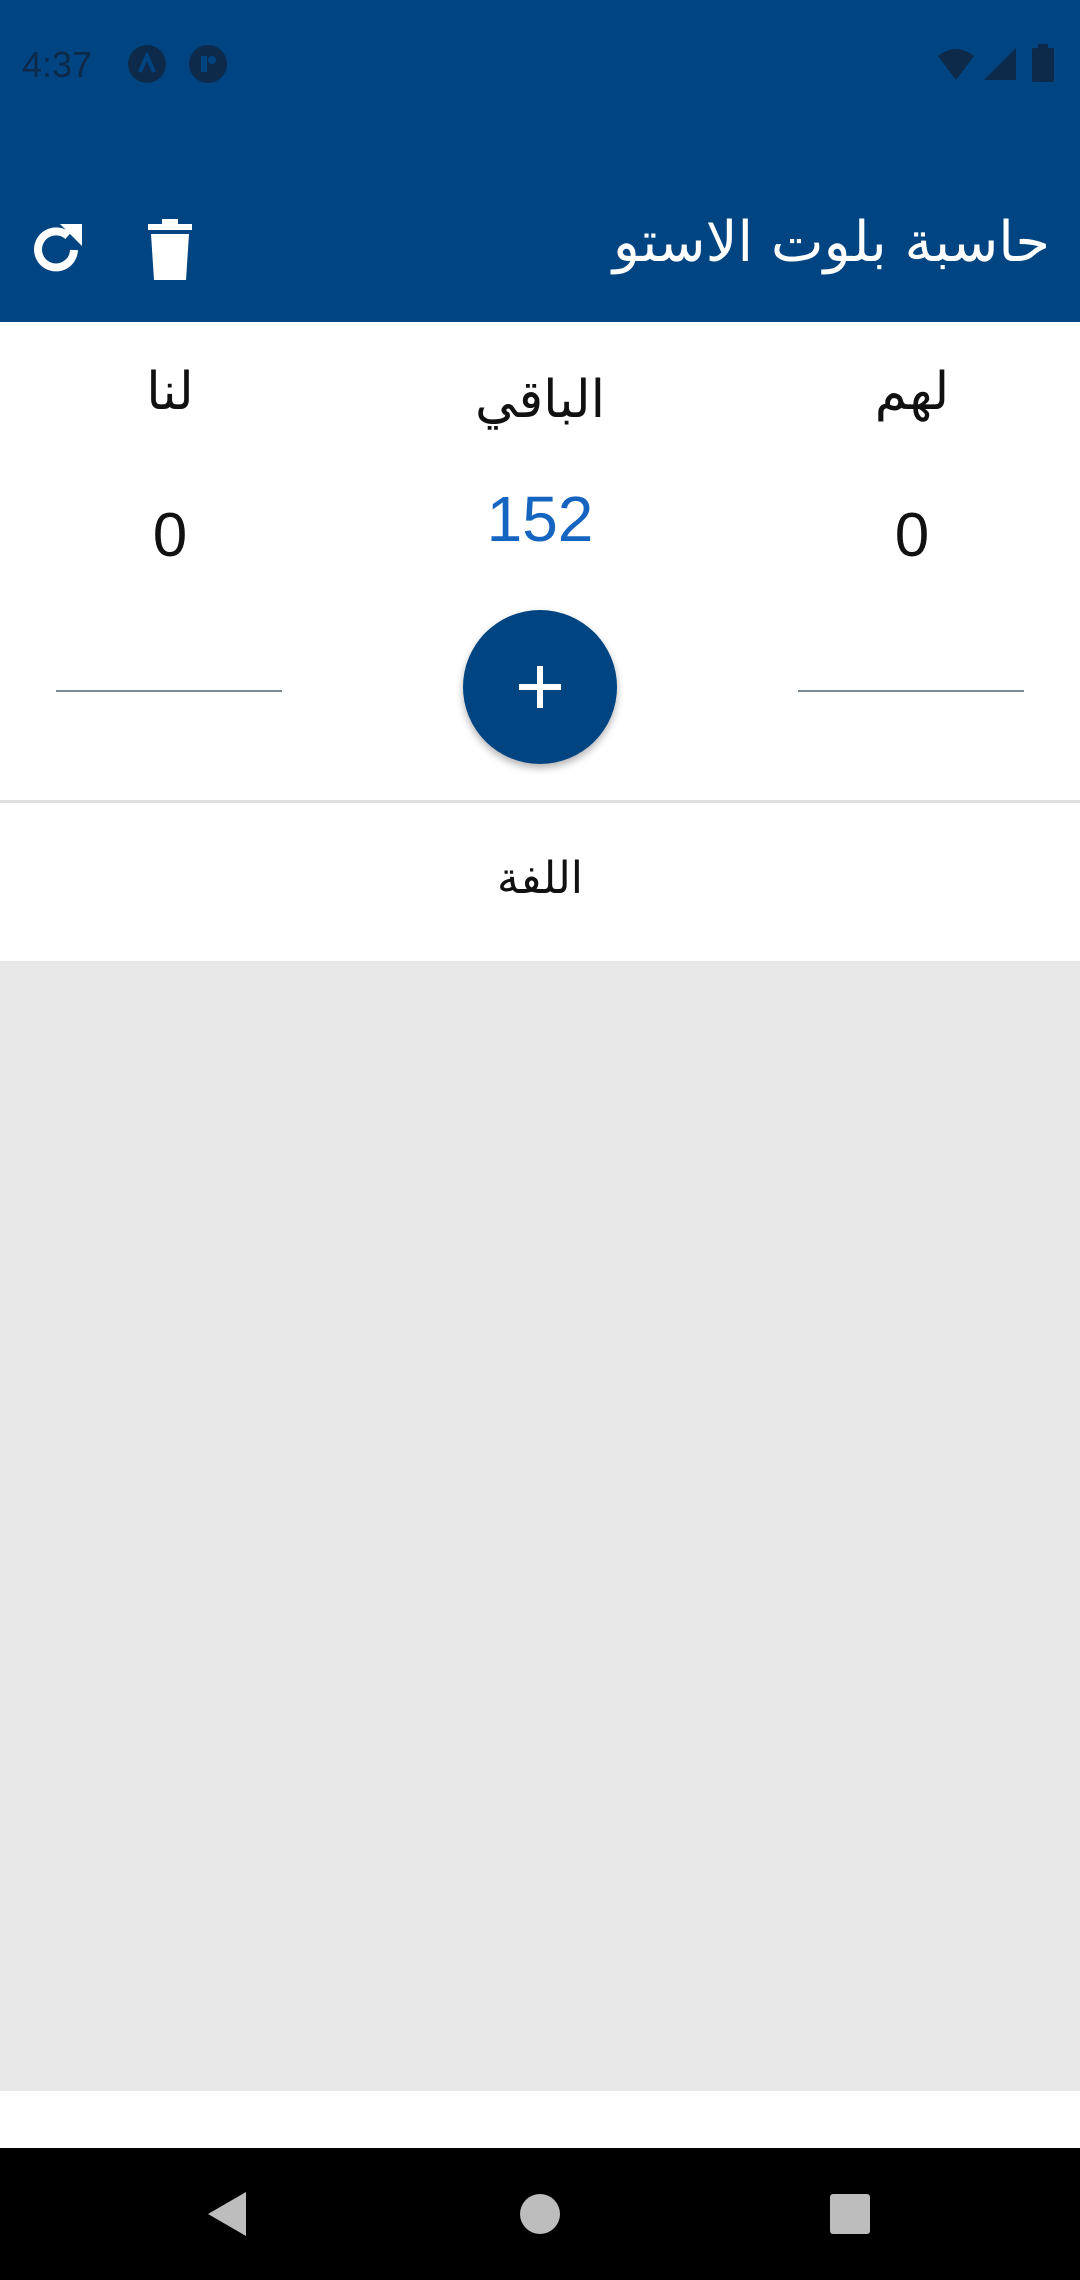 The width and height of the screenshot is (1080, 2280). I want to click on refresh-icon, so click(56, 250).